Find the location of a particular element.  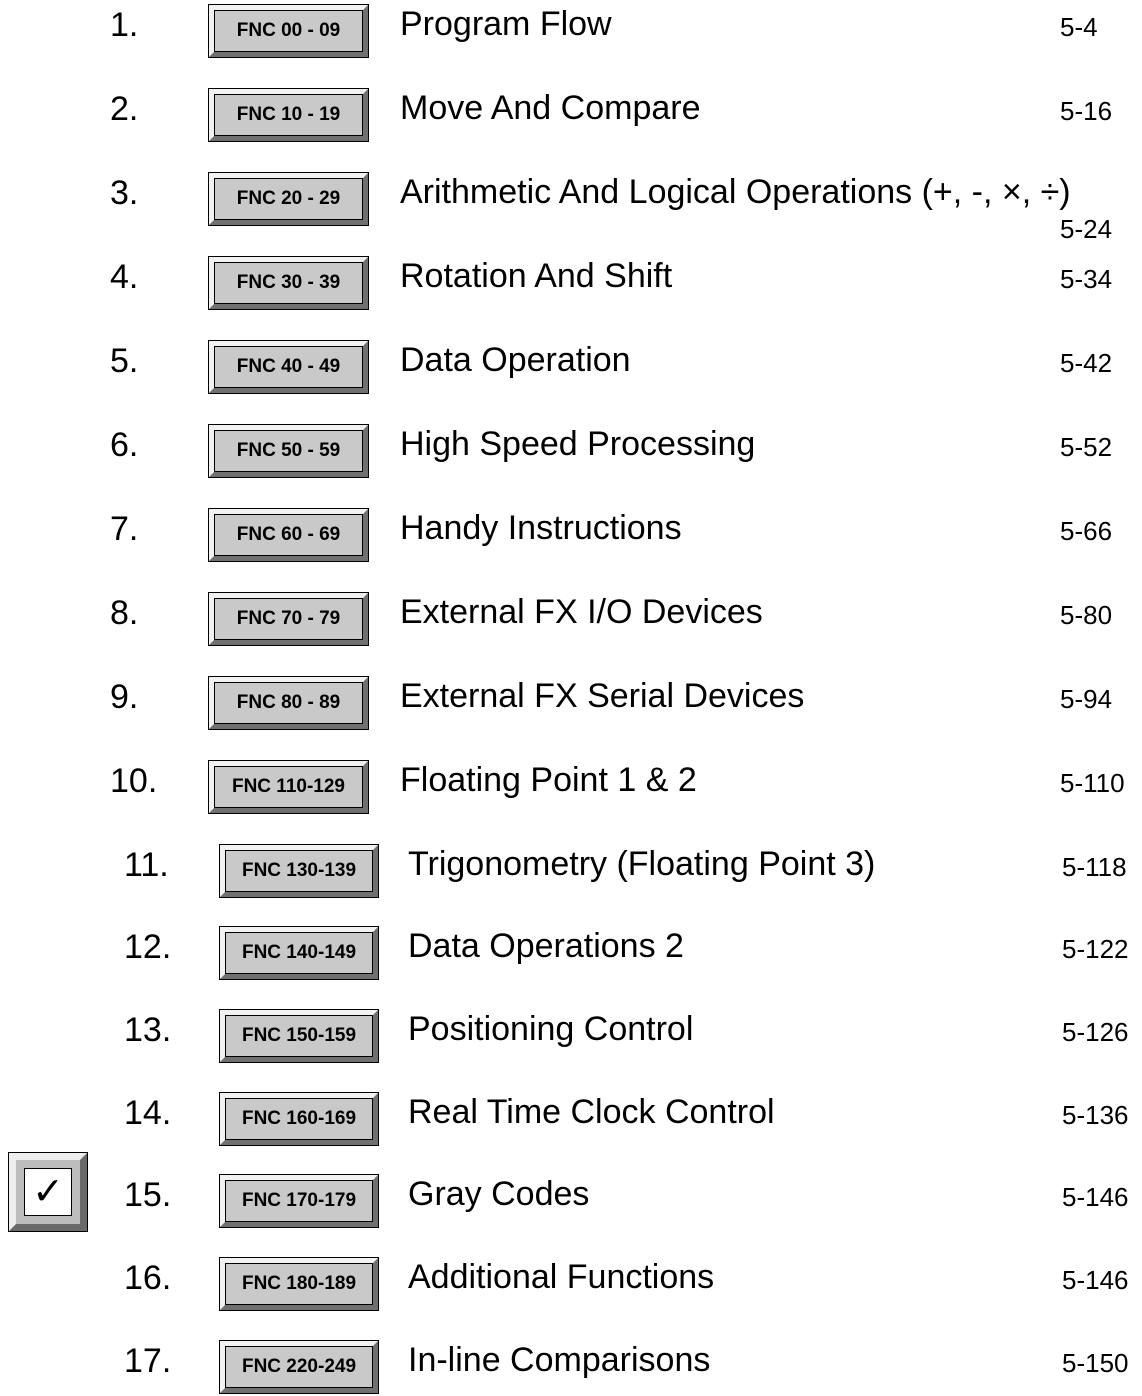

list-item: 16. FNC 180-189 Additional Functions 5-146 is located at coordinates (571, 1283).